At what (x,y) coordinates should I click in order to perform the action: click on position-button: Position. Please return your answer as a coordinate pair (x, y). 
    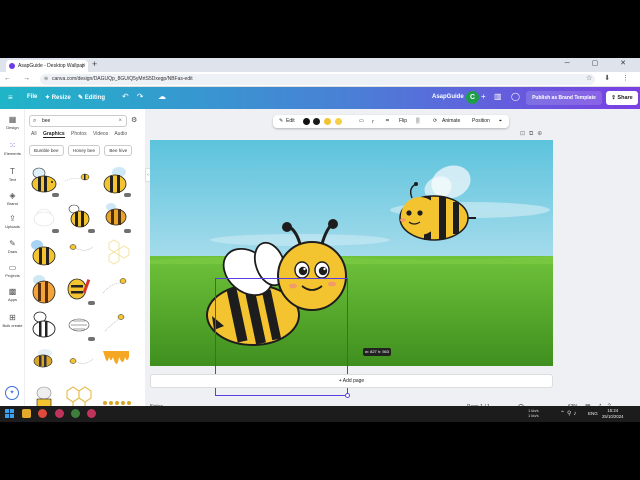
    Looking at the image, I should click on (481, 121).